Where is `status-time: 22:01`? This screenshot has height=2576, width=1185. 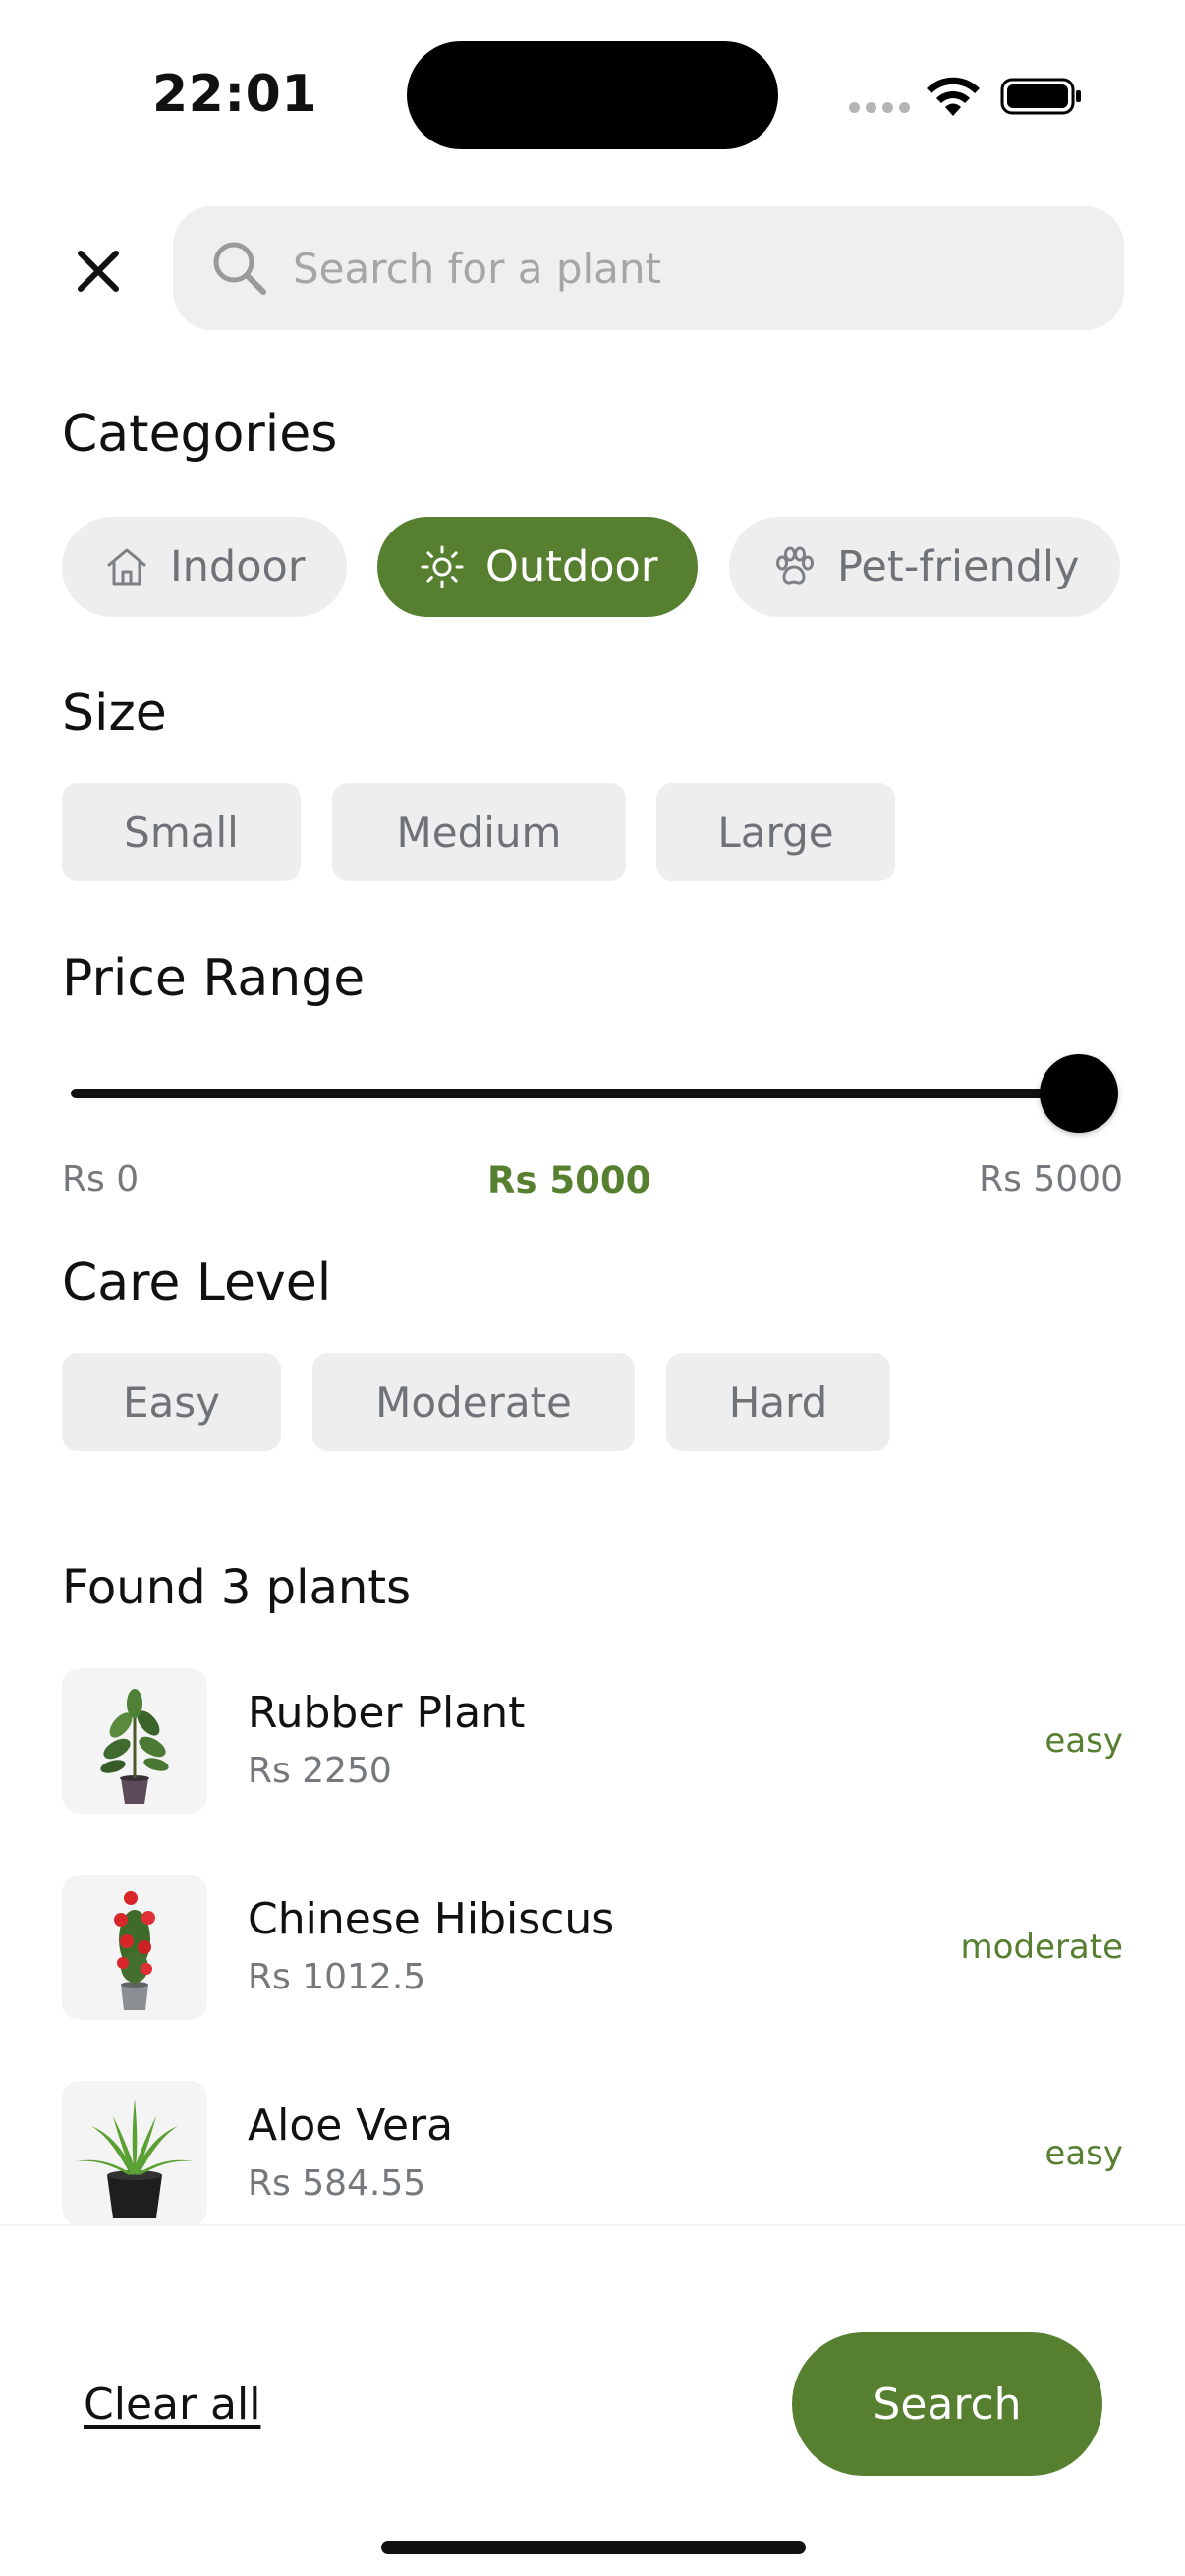
status-time: 22:01 is located at coordinates (235, 94).